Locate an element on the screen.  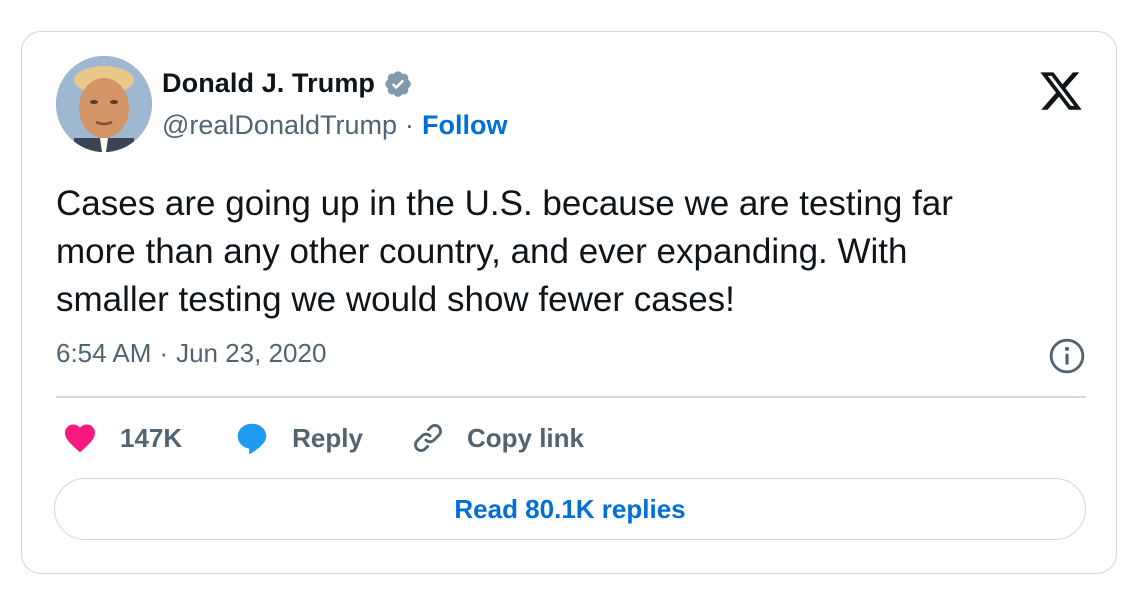
speech-bubble-icon is located at coordinates (252, 439).